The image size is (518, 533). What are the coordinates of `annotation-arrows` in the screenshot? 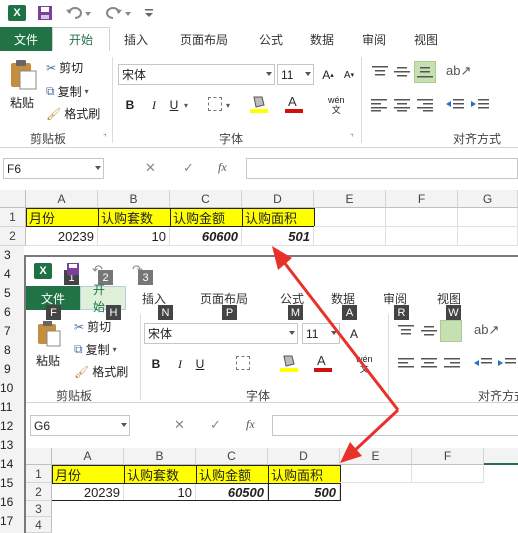 It's located at (336, 354).